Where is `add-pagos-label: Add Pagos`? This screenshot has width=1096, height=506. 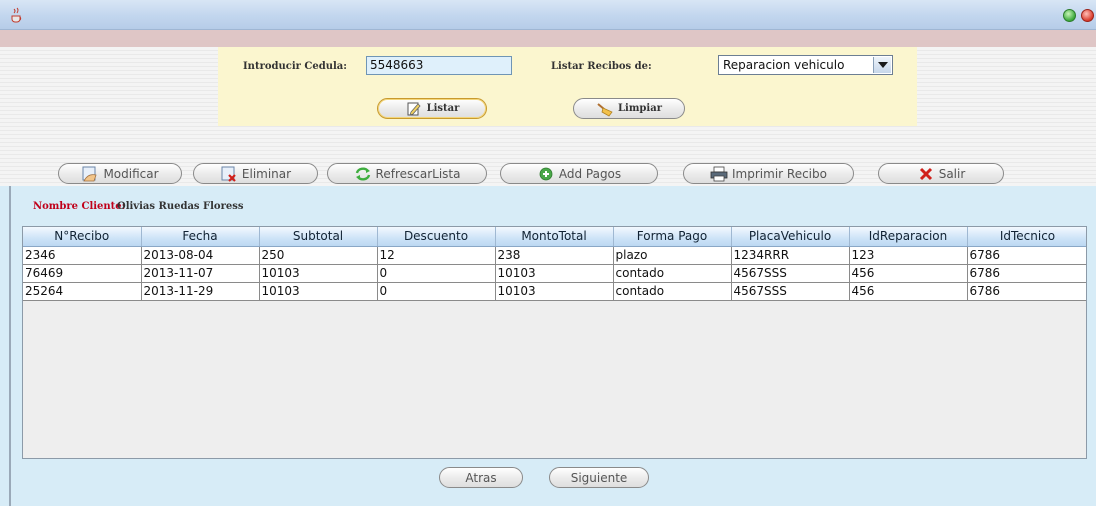 add-pagos-label: Add Pagos is located at coordinates (590, 173).